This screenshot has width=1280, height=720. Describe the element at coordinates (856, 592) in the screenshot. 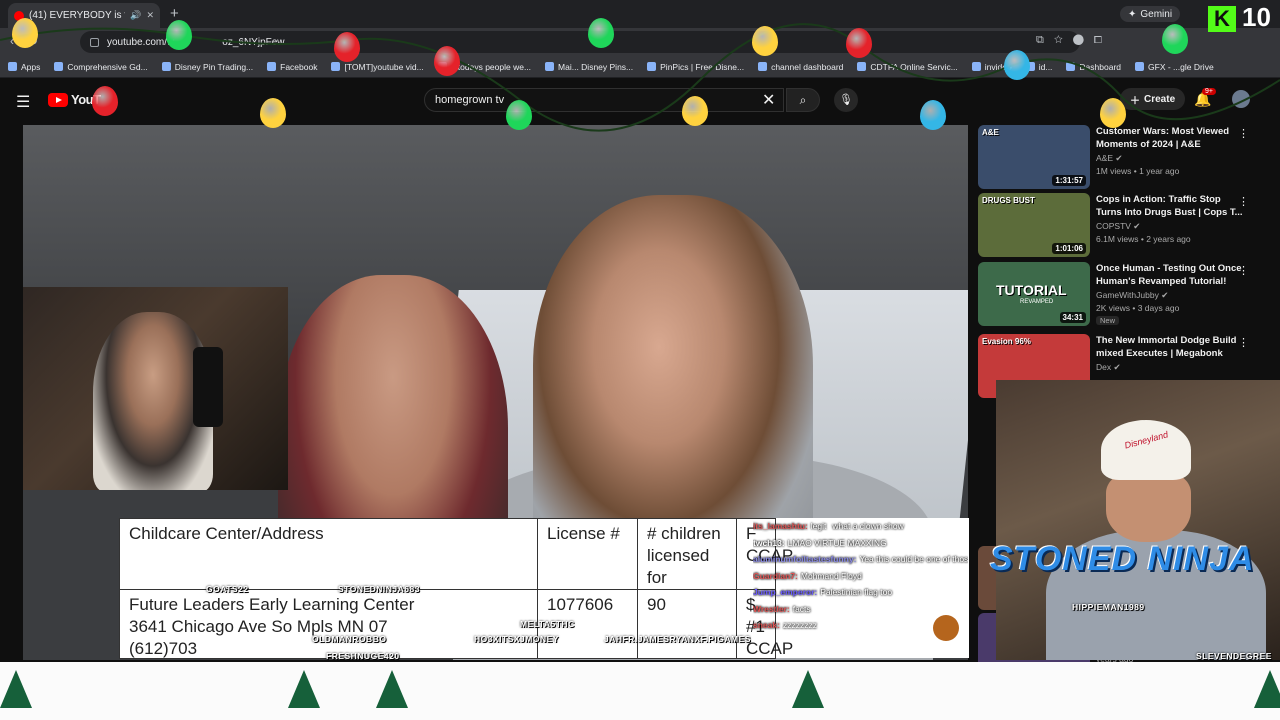

I see `chat-text: Palestinian flag too` at that location.